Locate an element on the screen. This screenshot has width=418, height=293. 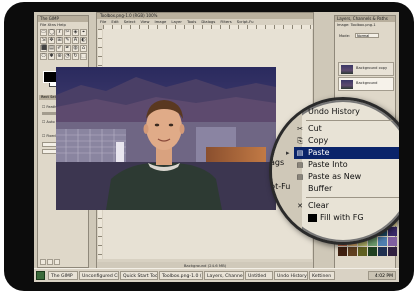
menu-item-clear: ✕ Clear is located at coordinates (346, 206).